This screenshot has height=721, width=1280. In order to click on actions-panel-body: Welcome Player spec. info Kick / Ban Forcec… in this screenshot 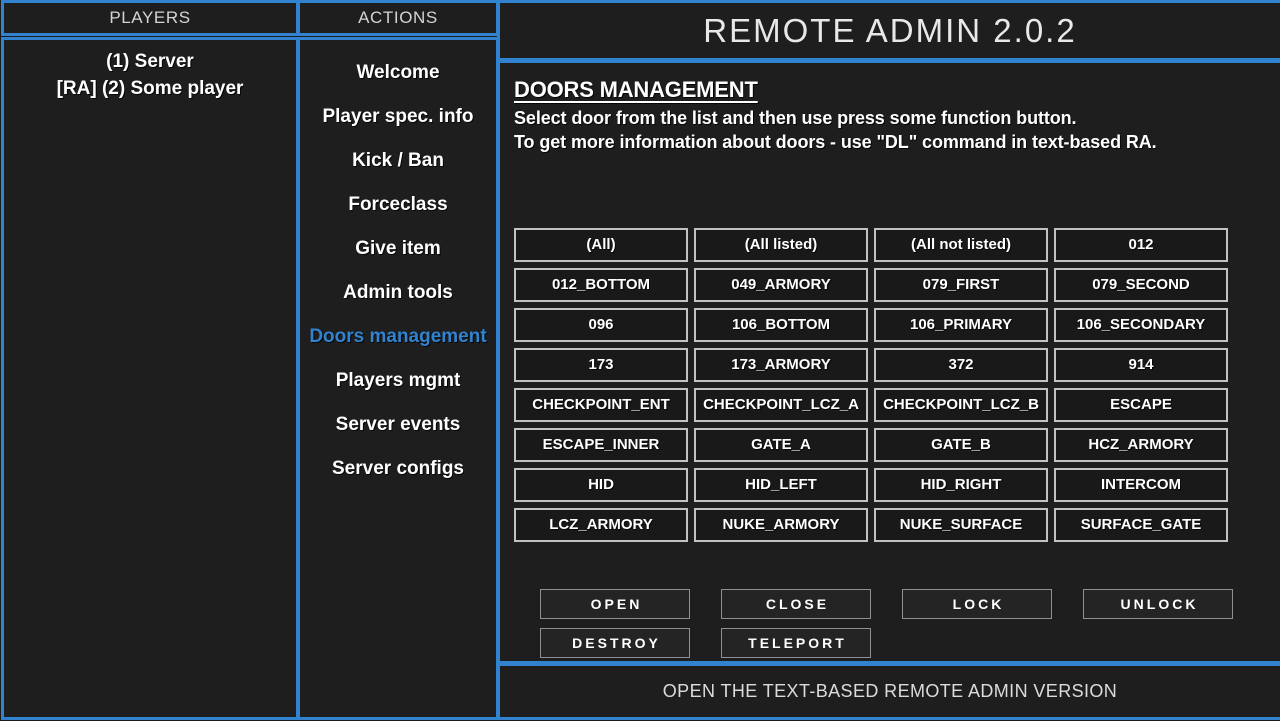, I will do `click(398, 378)`.